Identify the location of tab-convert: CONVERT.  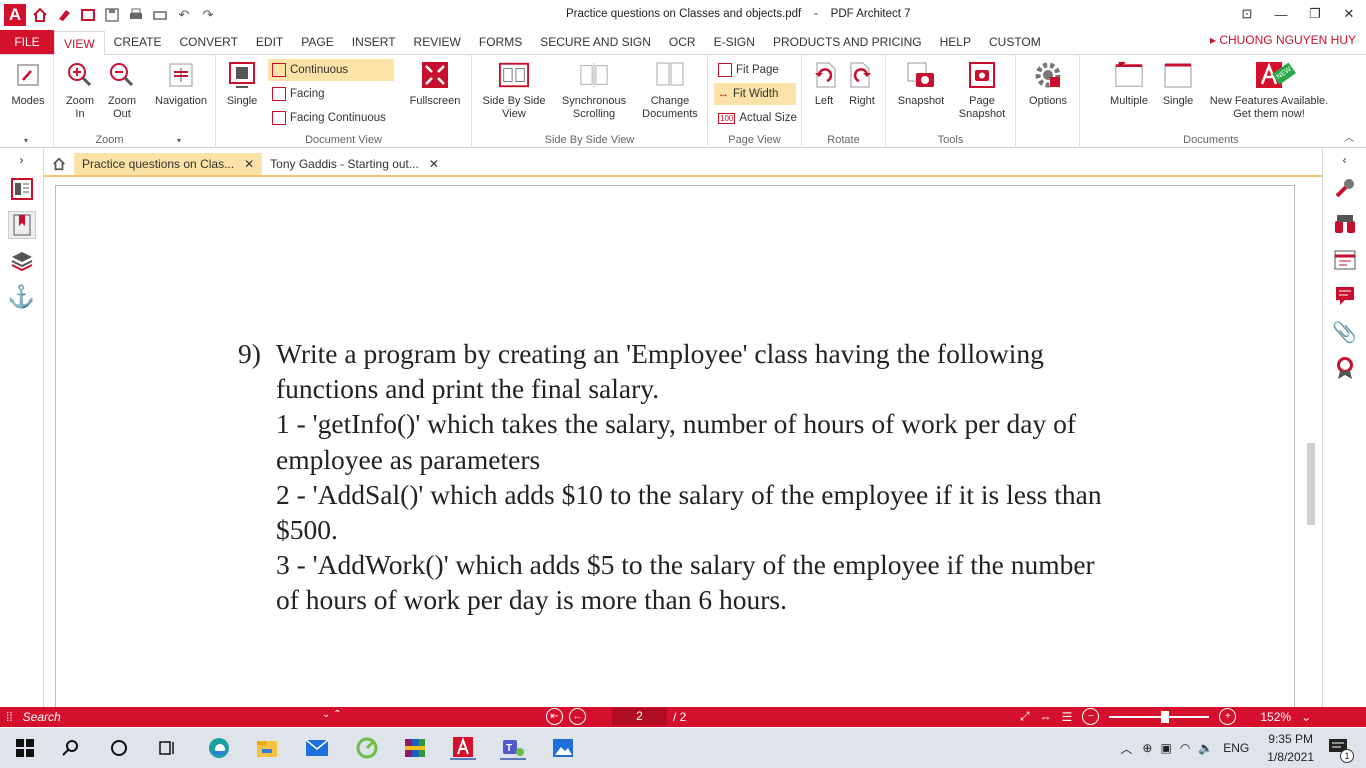
(208, 42).